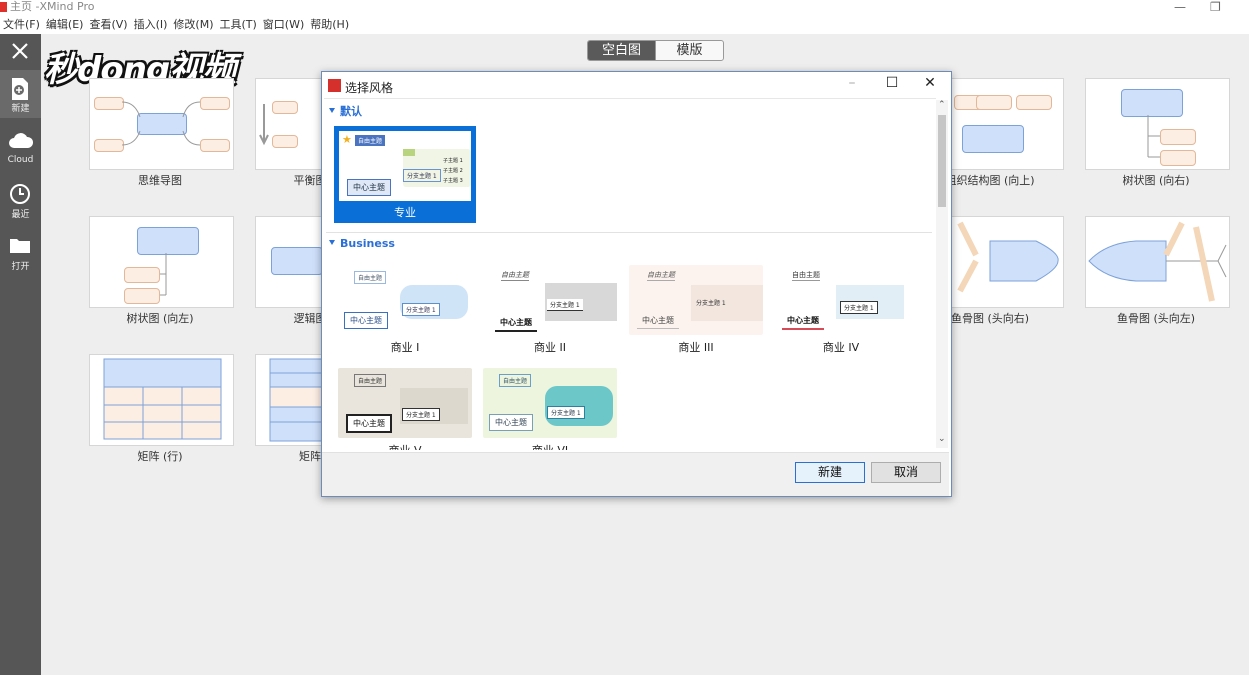  I want to click on style-label: 专业, so click(405, 212).